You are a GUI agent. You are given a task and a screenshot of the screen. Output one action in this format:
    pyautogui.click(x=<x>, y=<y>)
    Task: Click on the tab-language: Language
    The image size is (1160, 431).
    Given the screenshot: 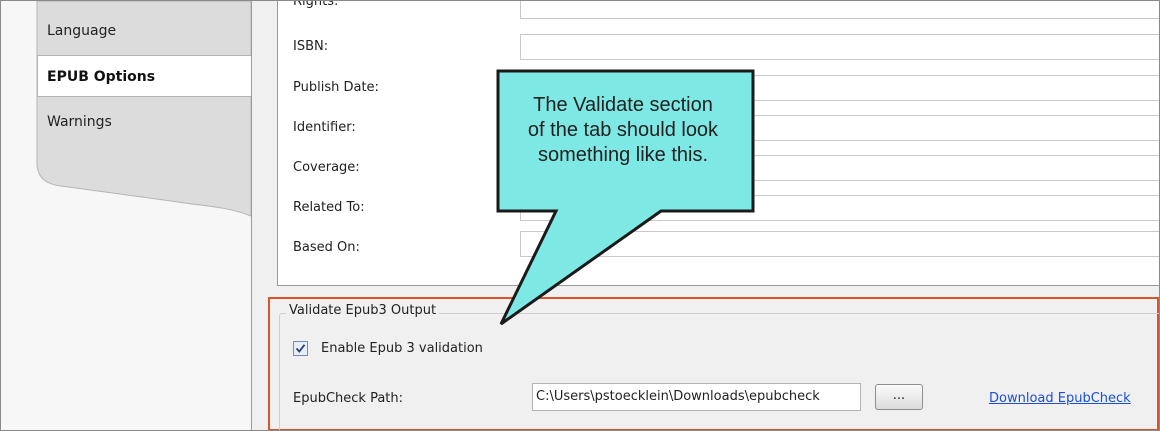 What is the action you would take?
    pyautogui.click(x=81, y=31)
    